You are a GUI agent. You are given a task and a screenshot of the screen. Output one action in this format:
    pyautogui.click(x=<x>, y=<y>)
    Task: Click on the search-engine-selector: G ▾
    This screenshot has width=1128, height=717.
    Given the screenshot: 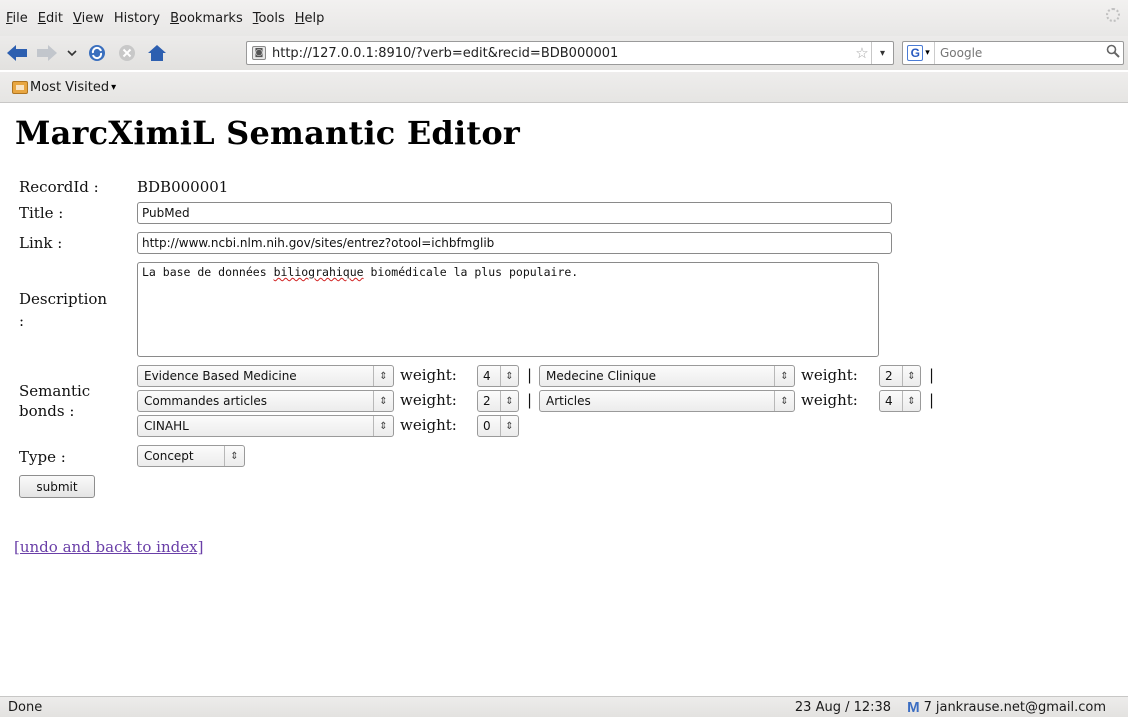 What is the action you would take?
    pyautogui.click(x=919, y=53)
    